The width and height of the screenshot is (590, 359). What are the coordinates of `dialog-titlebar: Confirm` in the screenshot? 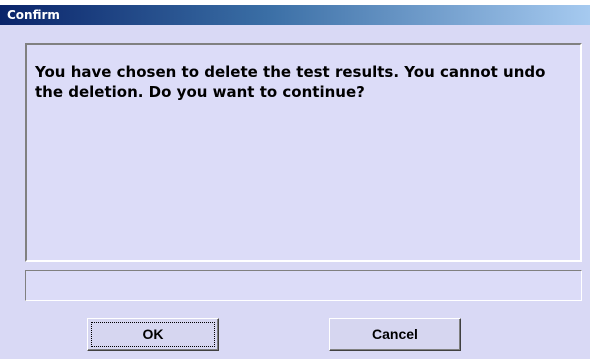 It's located at (295, 15).